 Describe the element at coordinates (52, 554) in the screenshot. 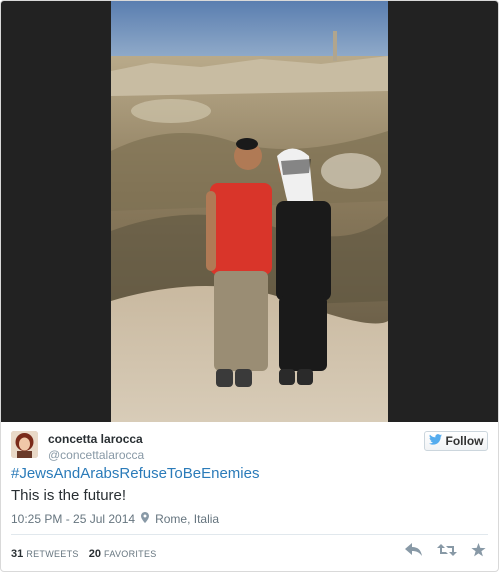

I see `retweets-label: RETWEETS` at that location.